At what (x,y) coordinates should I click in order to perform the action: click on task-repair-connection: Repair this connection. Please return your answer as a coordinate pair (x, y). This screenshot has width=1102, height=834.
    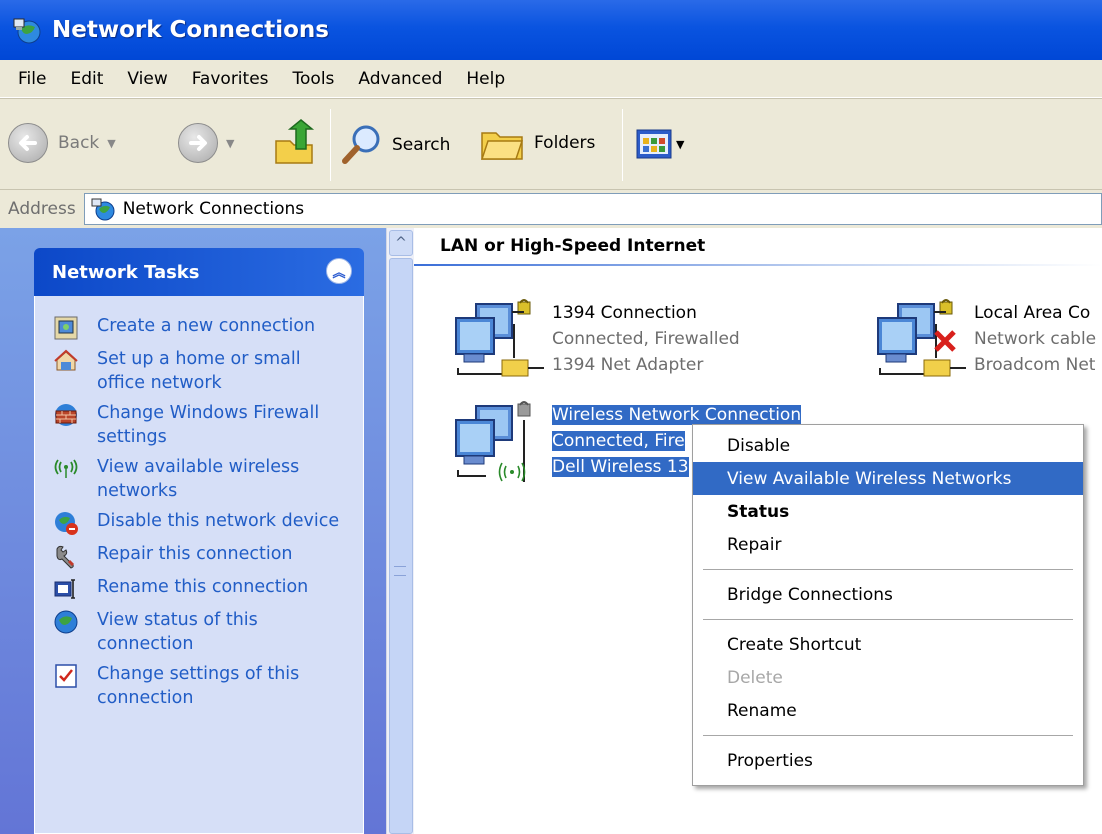
    Looking at the image, I should click on (199, 555).